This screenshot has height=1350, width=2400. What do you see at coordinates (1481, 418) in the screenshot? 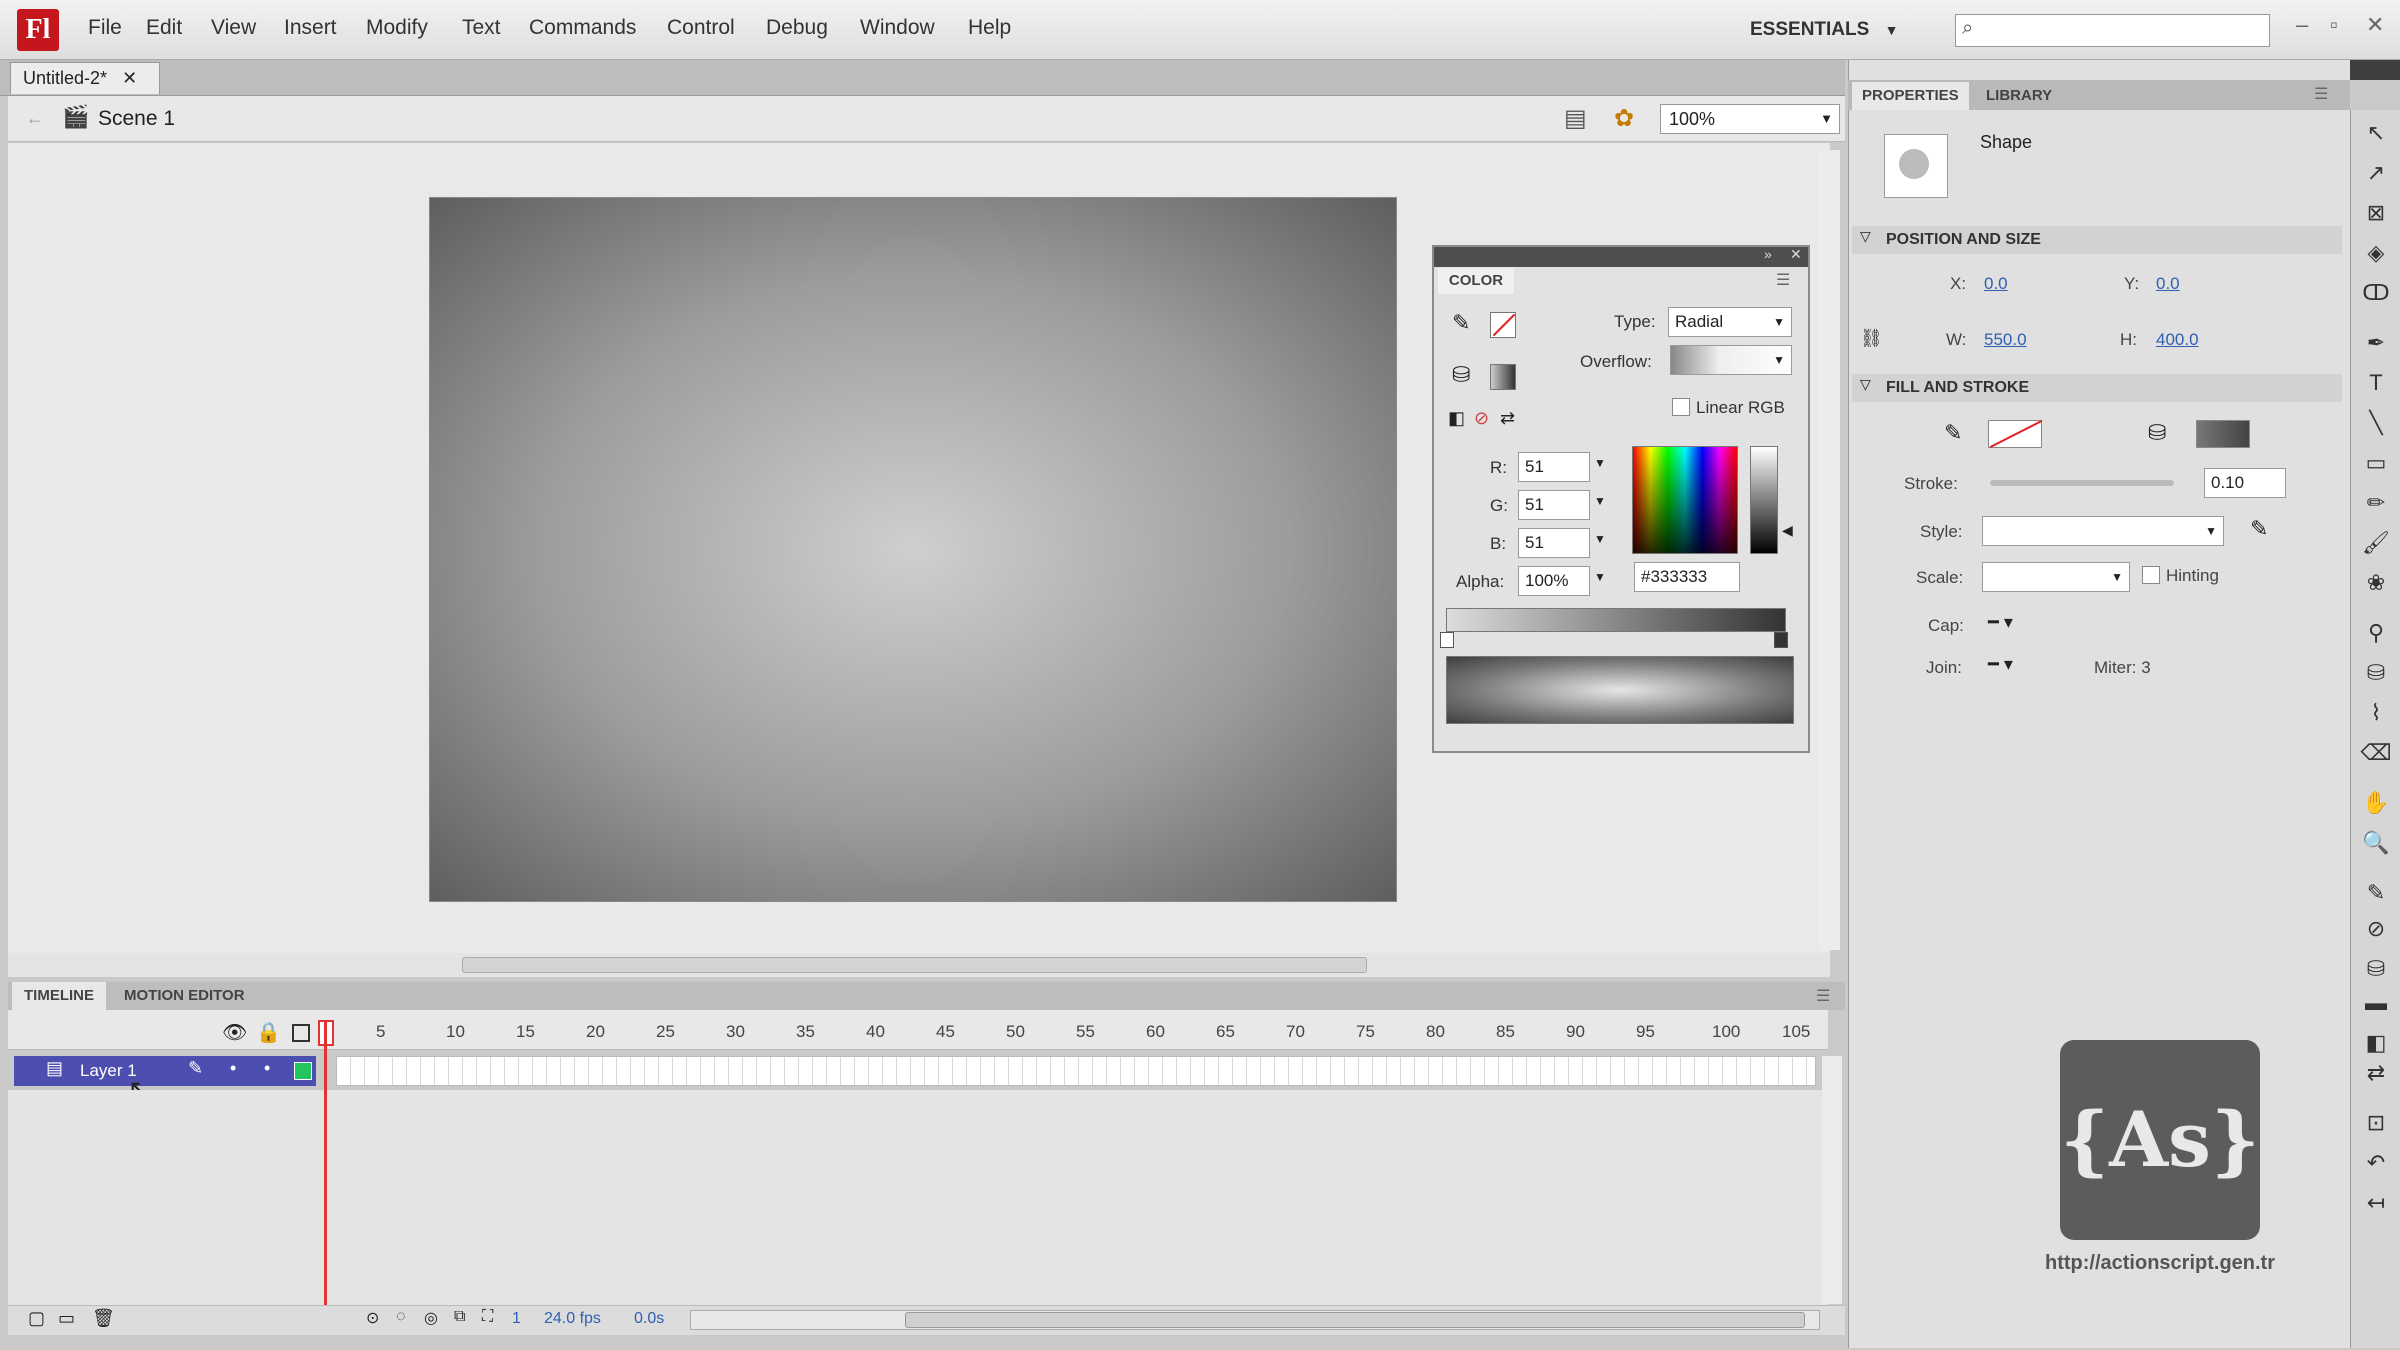
I see `no-color-icon: ⊘` at bounding box center [1481, 418].